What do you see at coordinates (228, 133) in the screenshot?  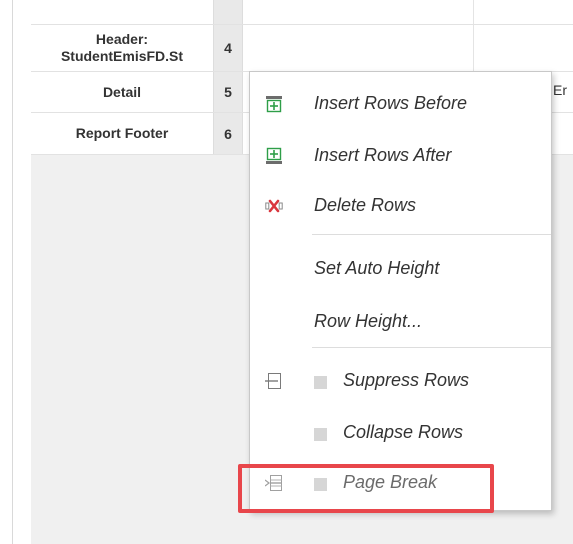 I see `row-number-cell: 6` at bounding box center [228, 133].